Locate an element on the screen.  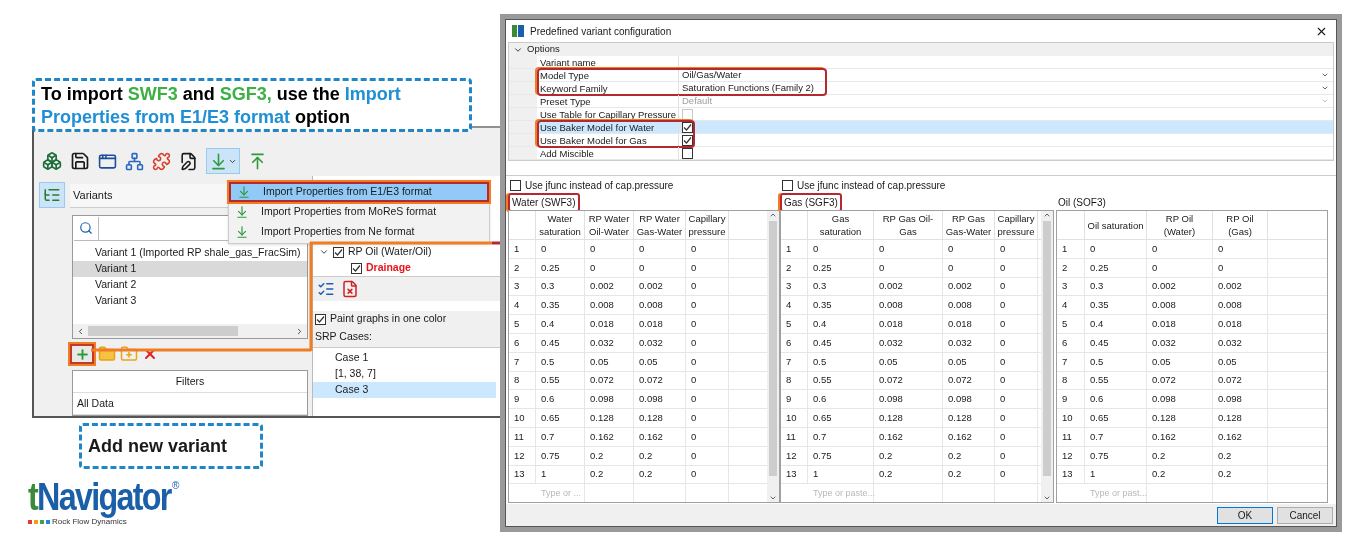
column-header: RP Gas Oil-Gas is located at coordinates (908, 225).